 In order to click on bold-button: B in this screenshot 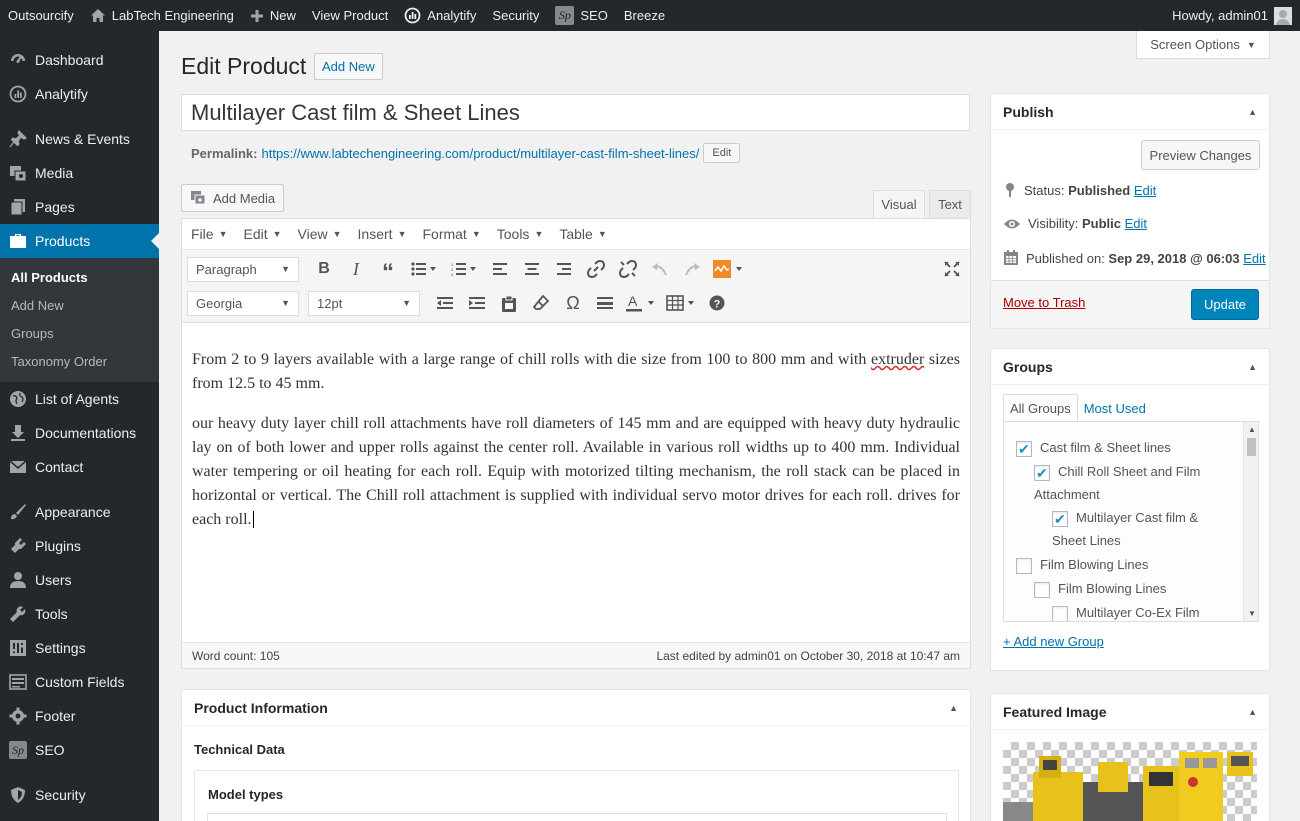, I will do `click(324, 269)`.